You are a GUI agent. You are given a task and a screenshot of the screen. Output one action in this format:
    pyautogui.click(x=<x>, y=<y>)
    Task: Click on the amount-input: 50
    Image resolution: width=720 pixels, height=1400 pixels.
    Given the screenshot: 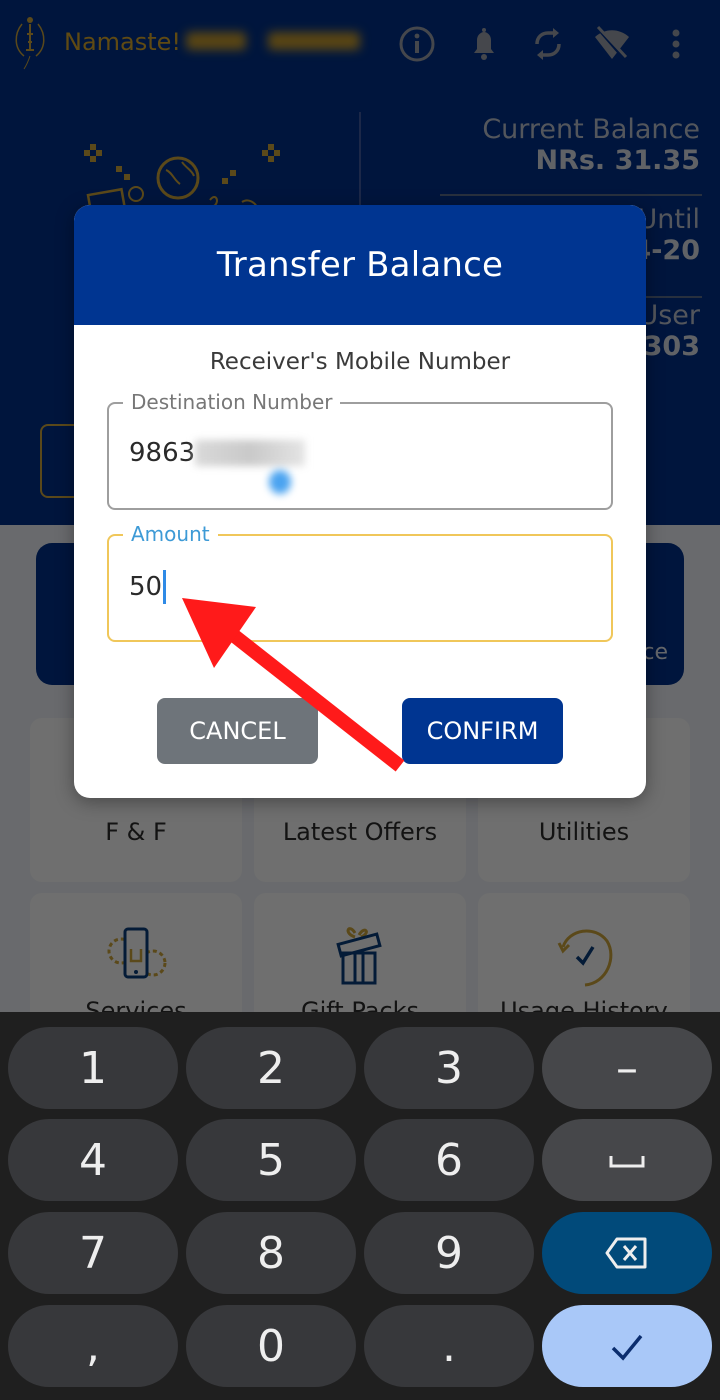 What is the action you would take?
    pyautogui.click(x=148, y=587)
    